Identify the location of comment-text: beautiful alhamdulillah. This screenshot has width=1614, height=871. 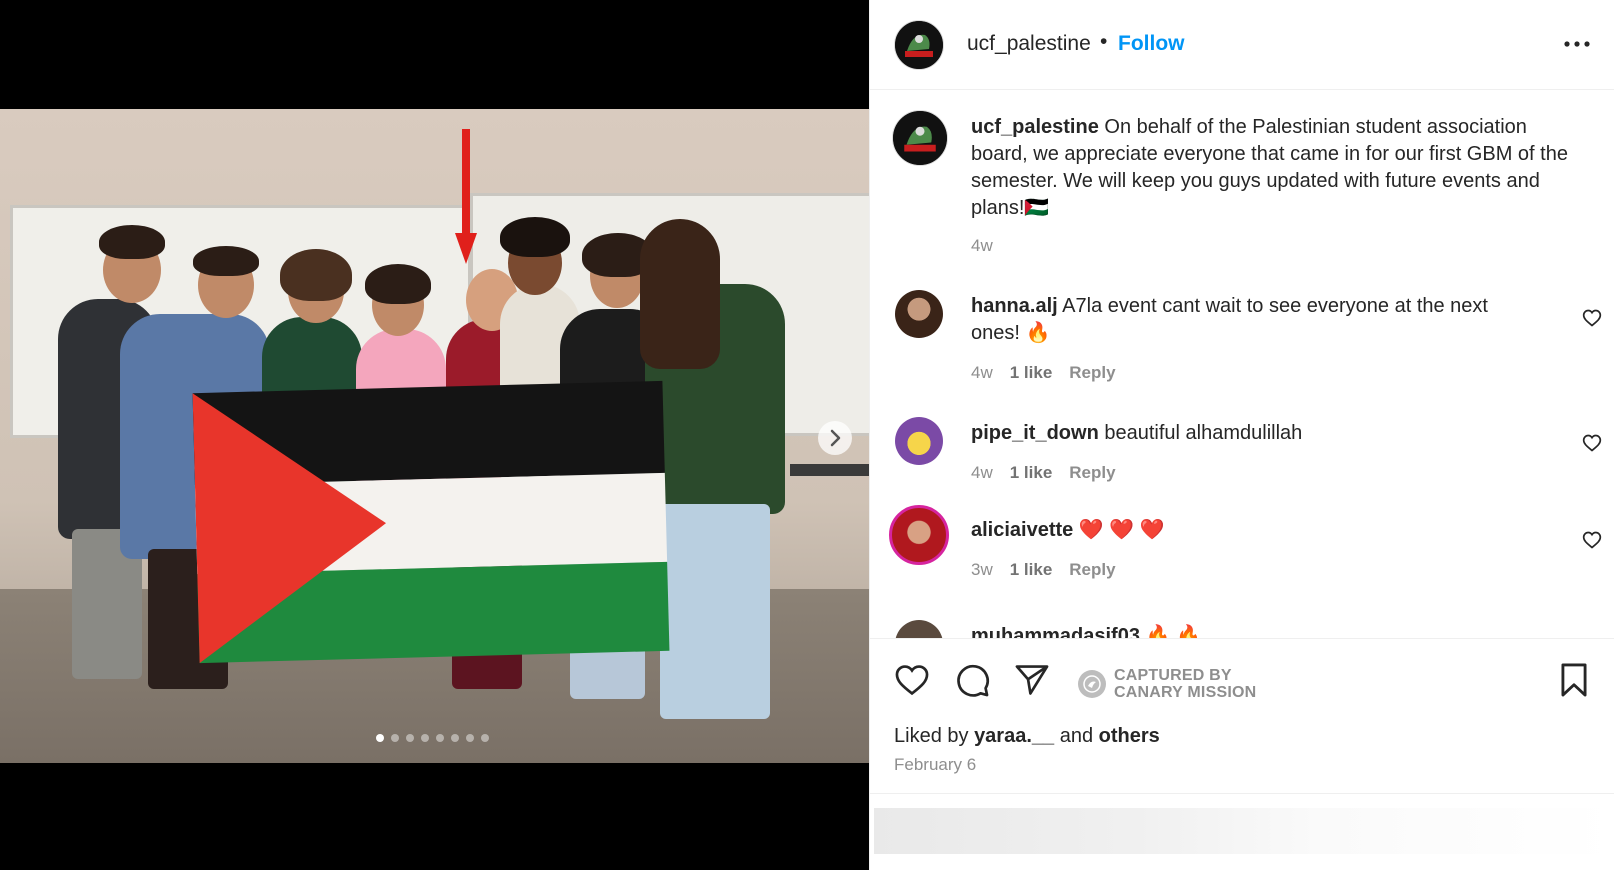
(1203, 433).